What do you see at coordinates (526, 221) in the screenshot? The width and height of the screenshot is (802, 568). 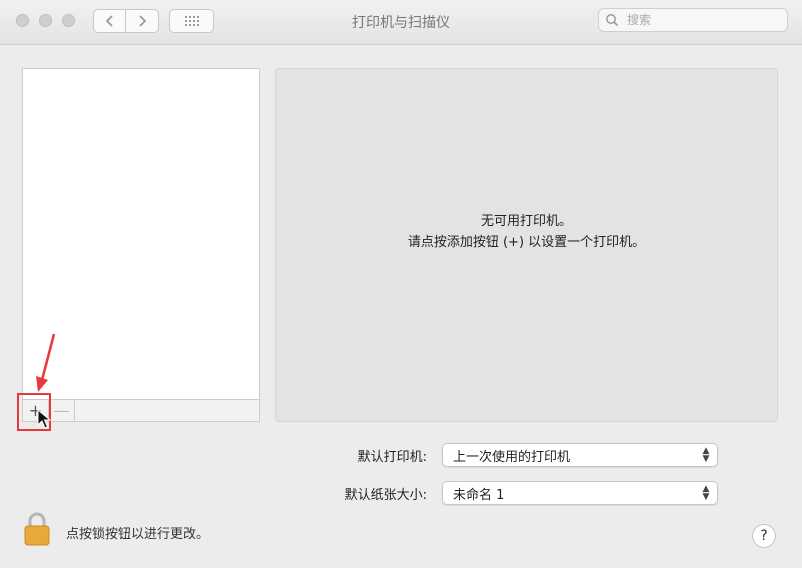 I see `no-printer-message: 无可用打印机。` at bounding box center [526, 221].